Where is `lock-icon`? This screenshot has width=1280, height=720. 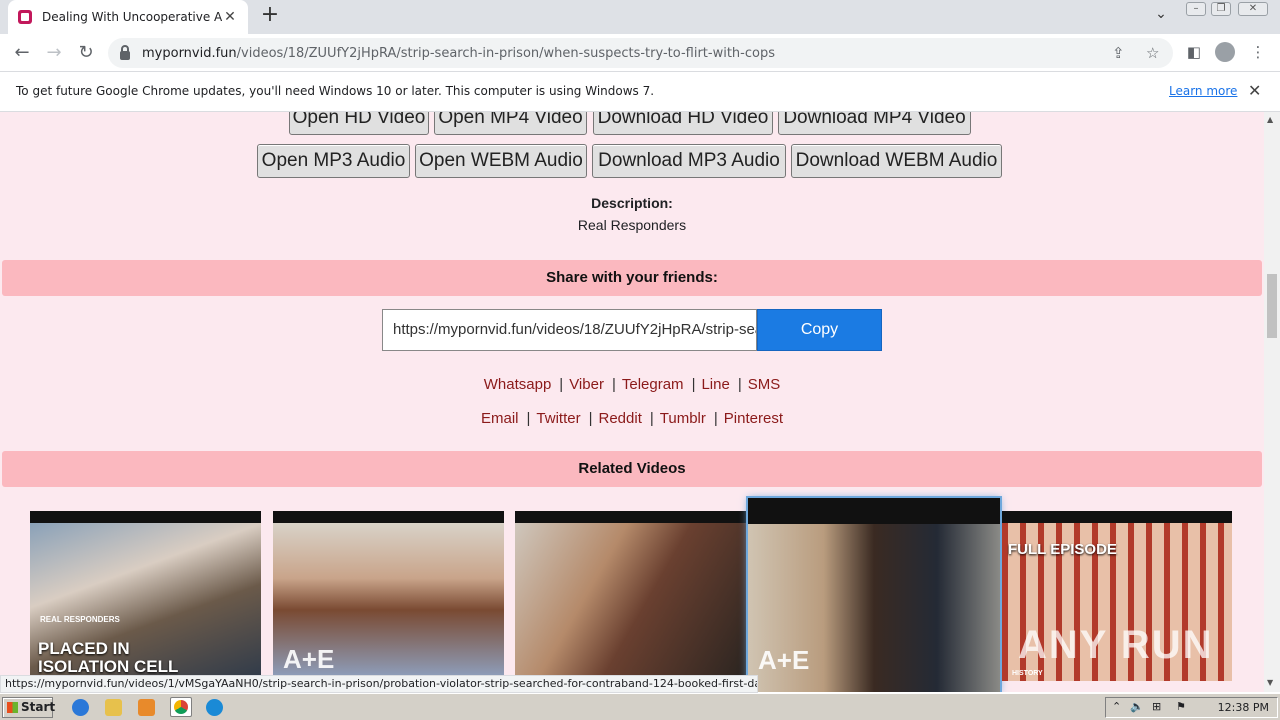 lock-icon is located at coordinates (125, 52).